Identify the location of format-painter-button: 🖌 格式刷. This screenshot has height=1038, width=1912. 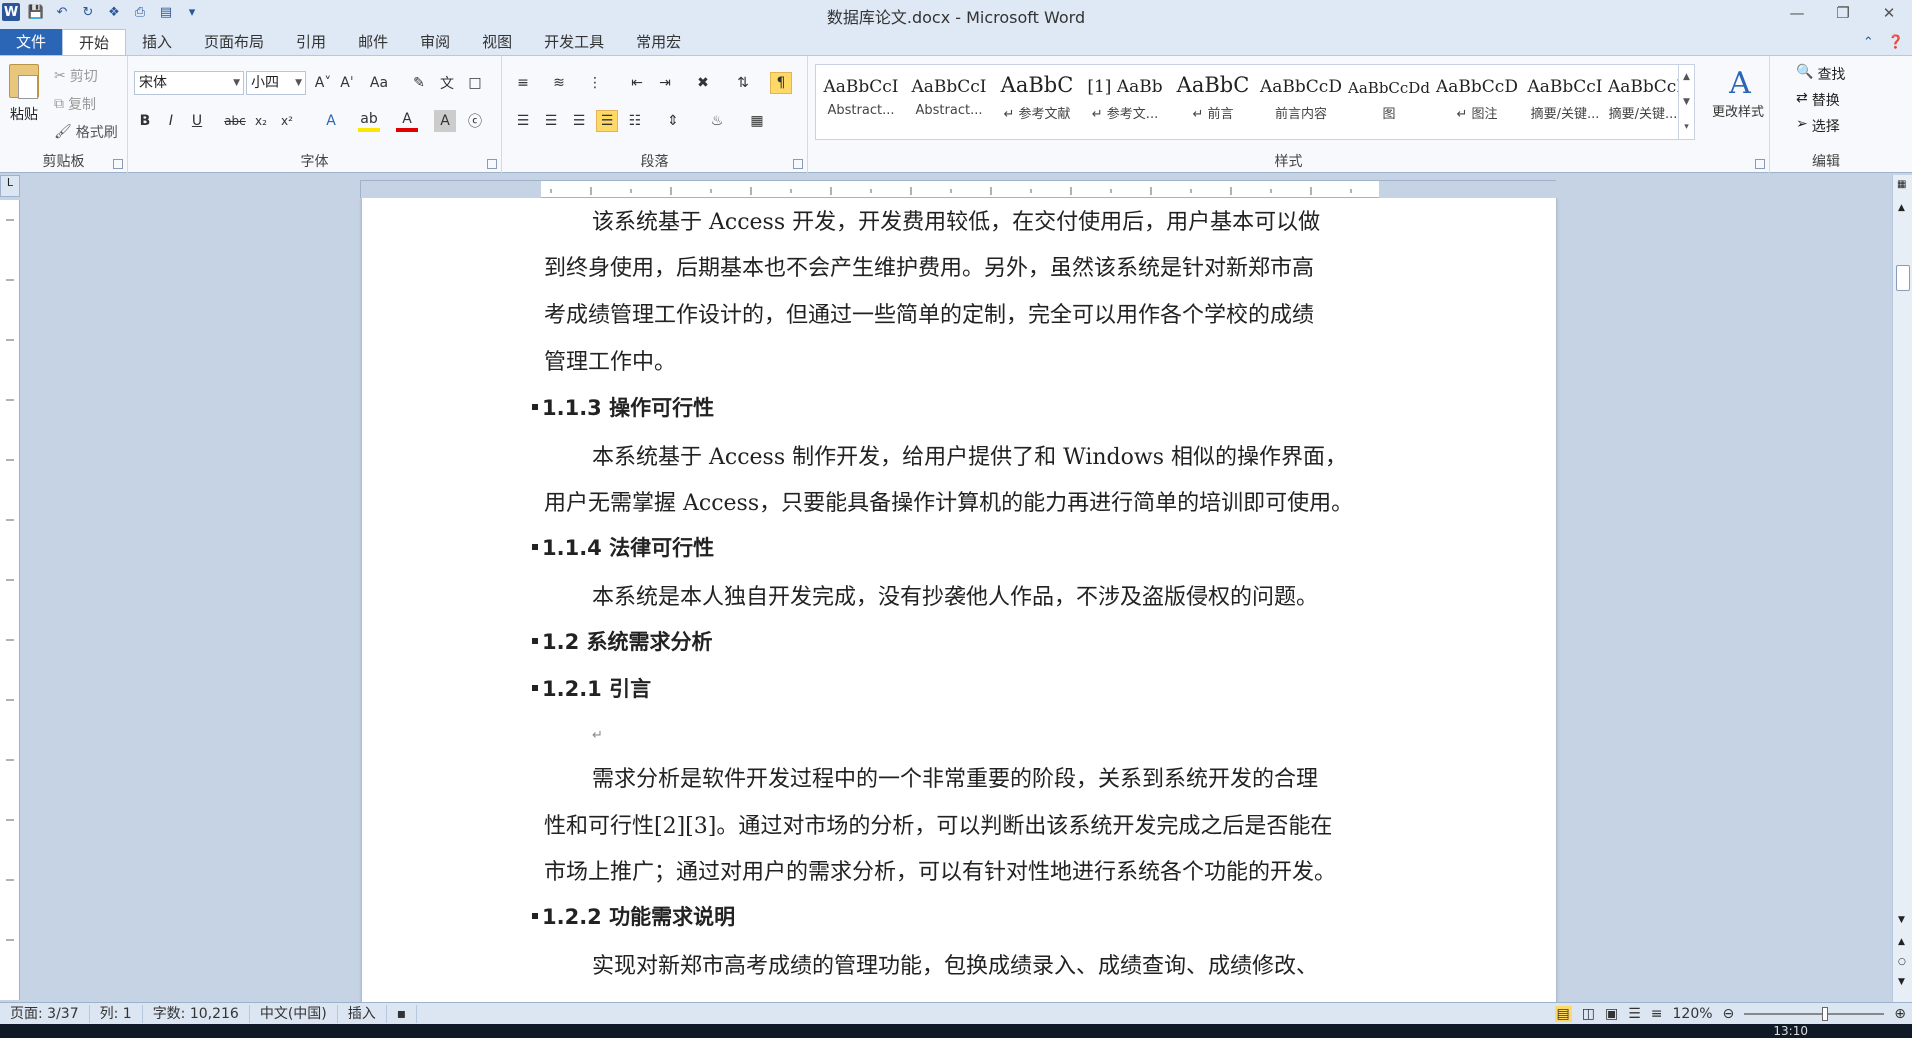
(86, 132).